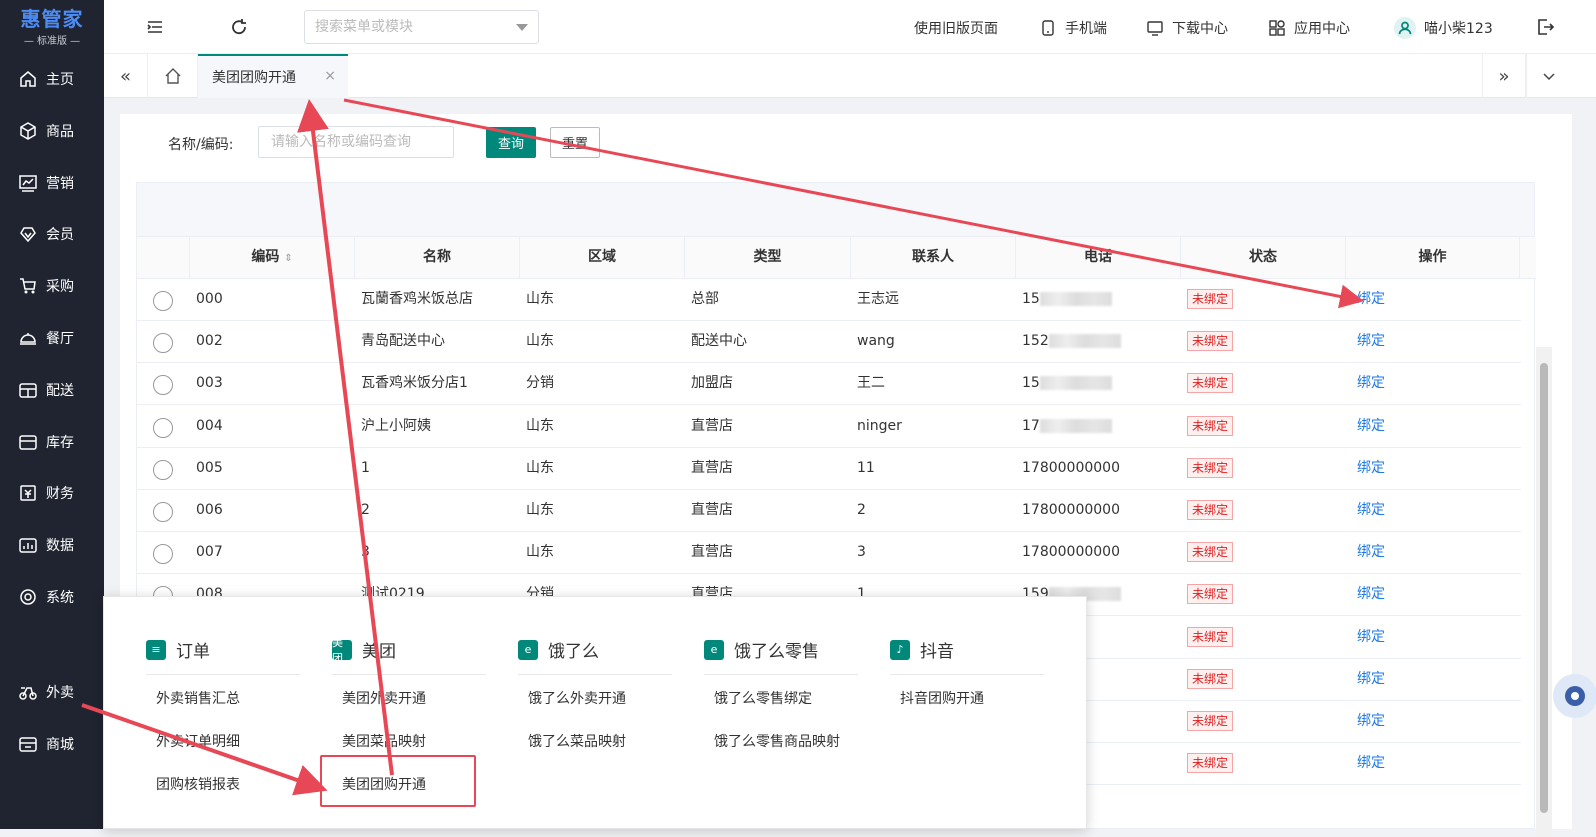 This screenshot has height=837, width=1596. I want to click on logout-icon, so click(1545, 27).